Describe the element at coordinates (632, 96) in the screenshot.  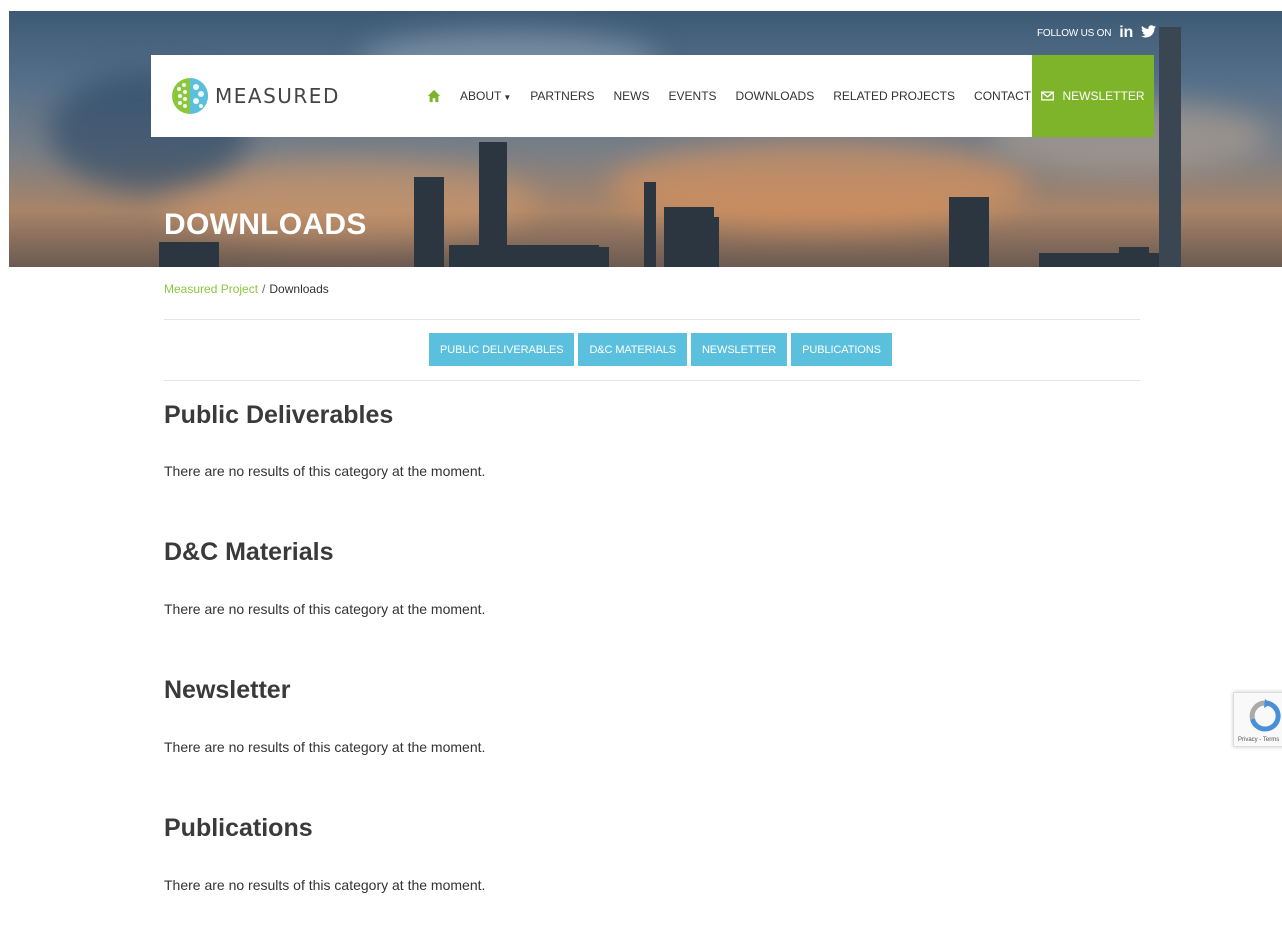
I see `nav-item-news: NEWS` at that location.